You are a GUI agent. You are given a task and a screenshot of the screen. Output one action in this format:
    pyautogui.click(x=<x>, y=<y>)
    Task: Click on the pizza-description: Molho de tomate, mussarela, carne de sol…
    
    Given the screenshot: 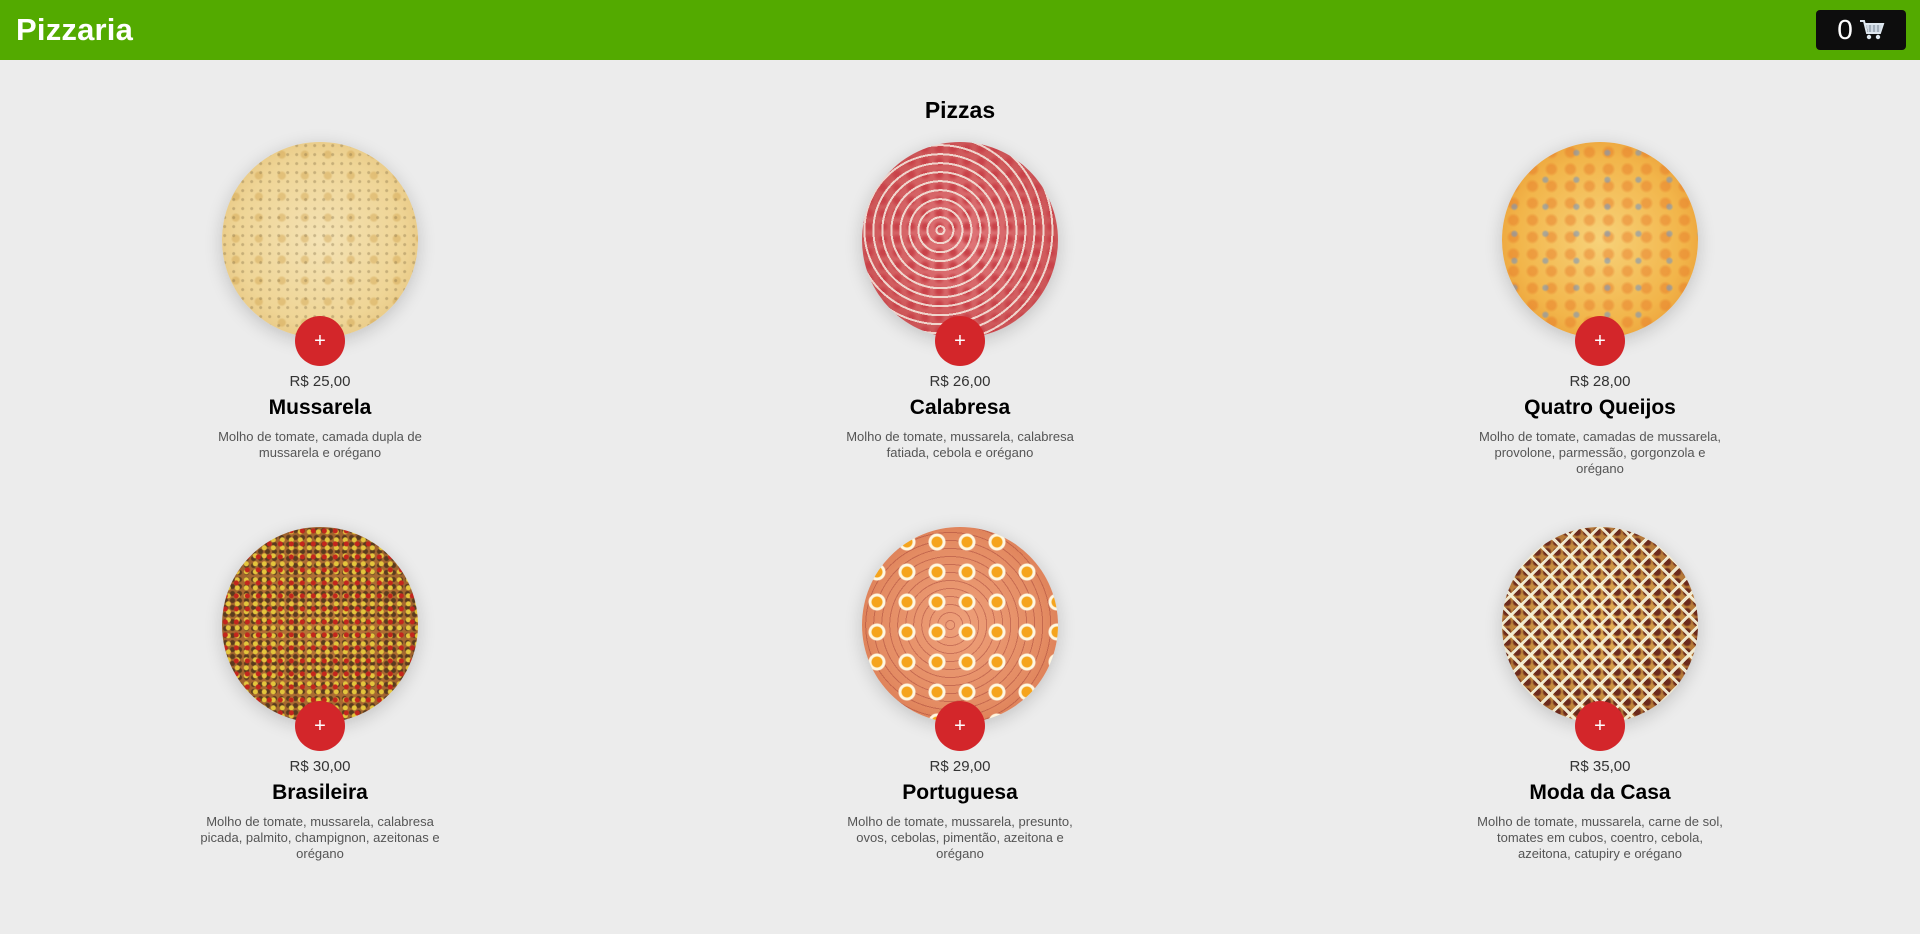 What is the action you would take?
    pyautogui.click(x=1600, y=837)
    